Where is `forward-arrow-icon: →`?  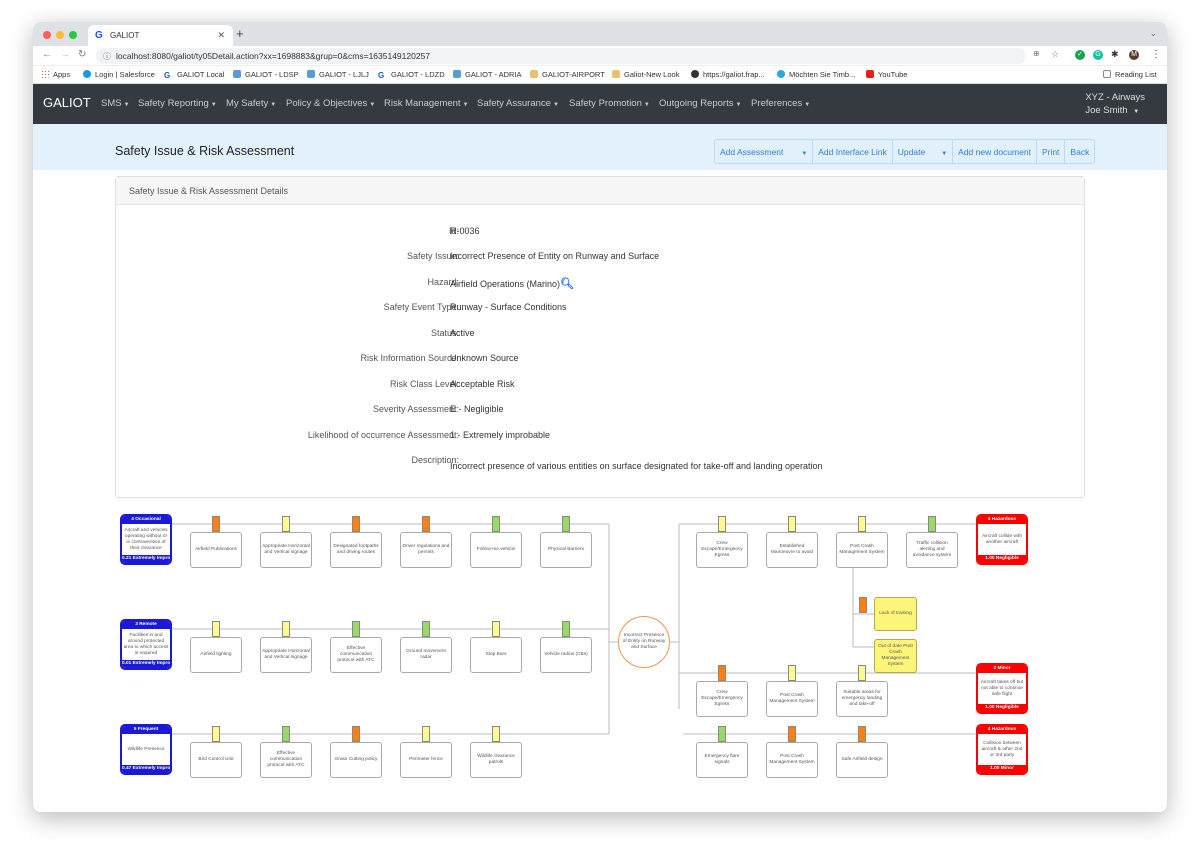
forward-arrow-icon: → is located at coordinates (65, 54).